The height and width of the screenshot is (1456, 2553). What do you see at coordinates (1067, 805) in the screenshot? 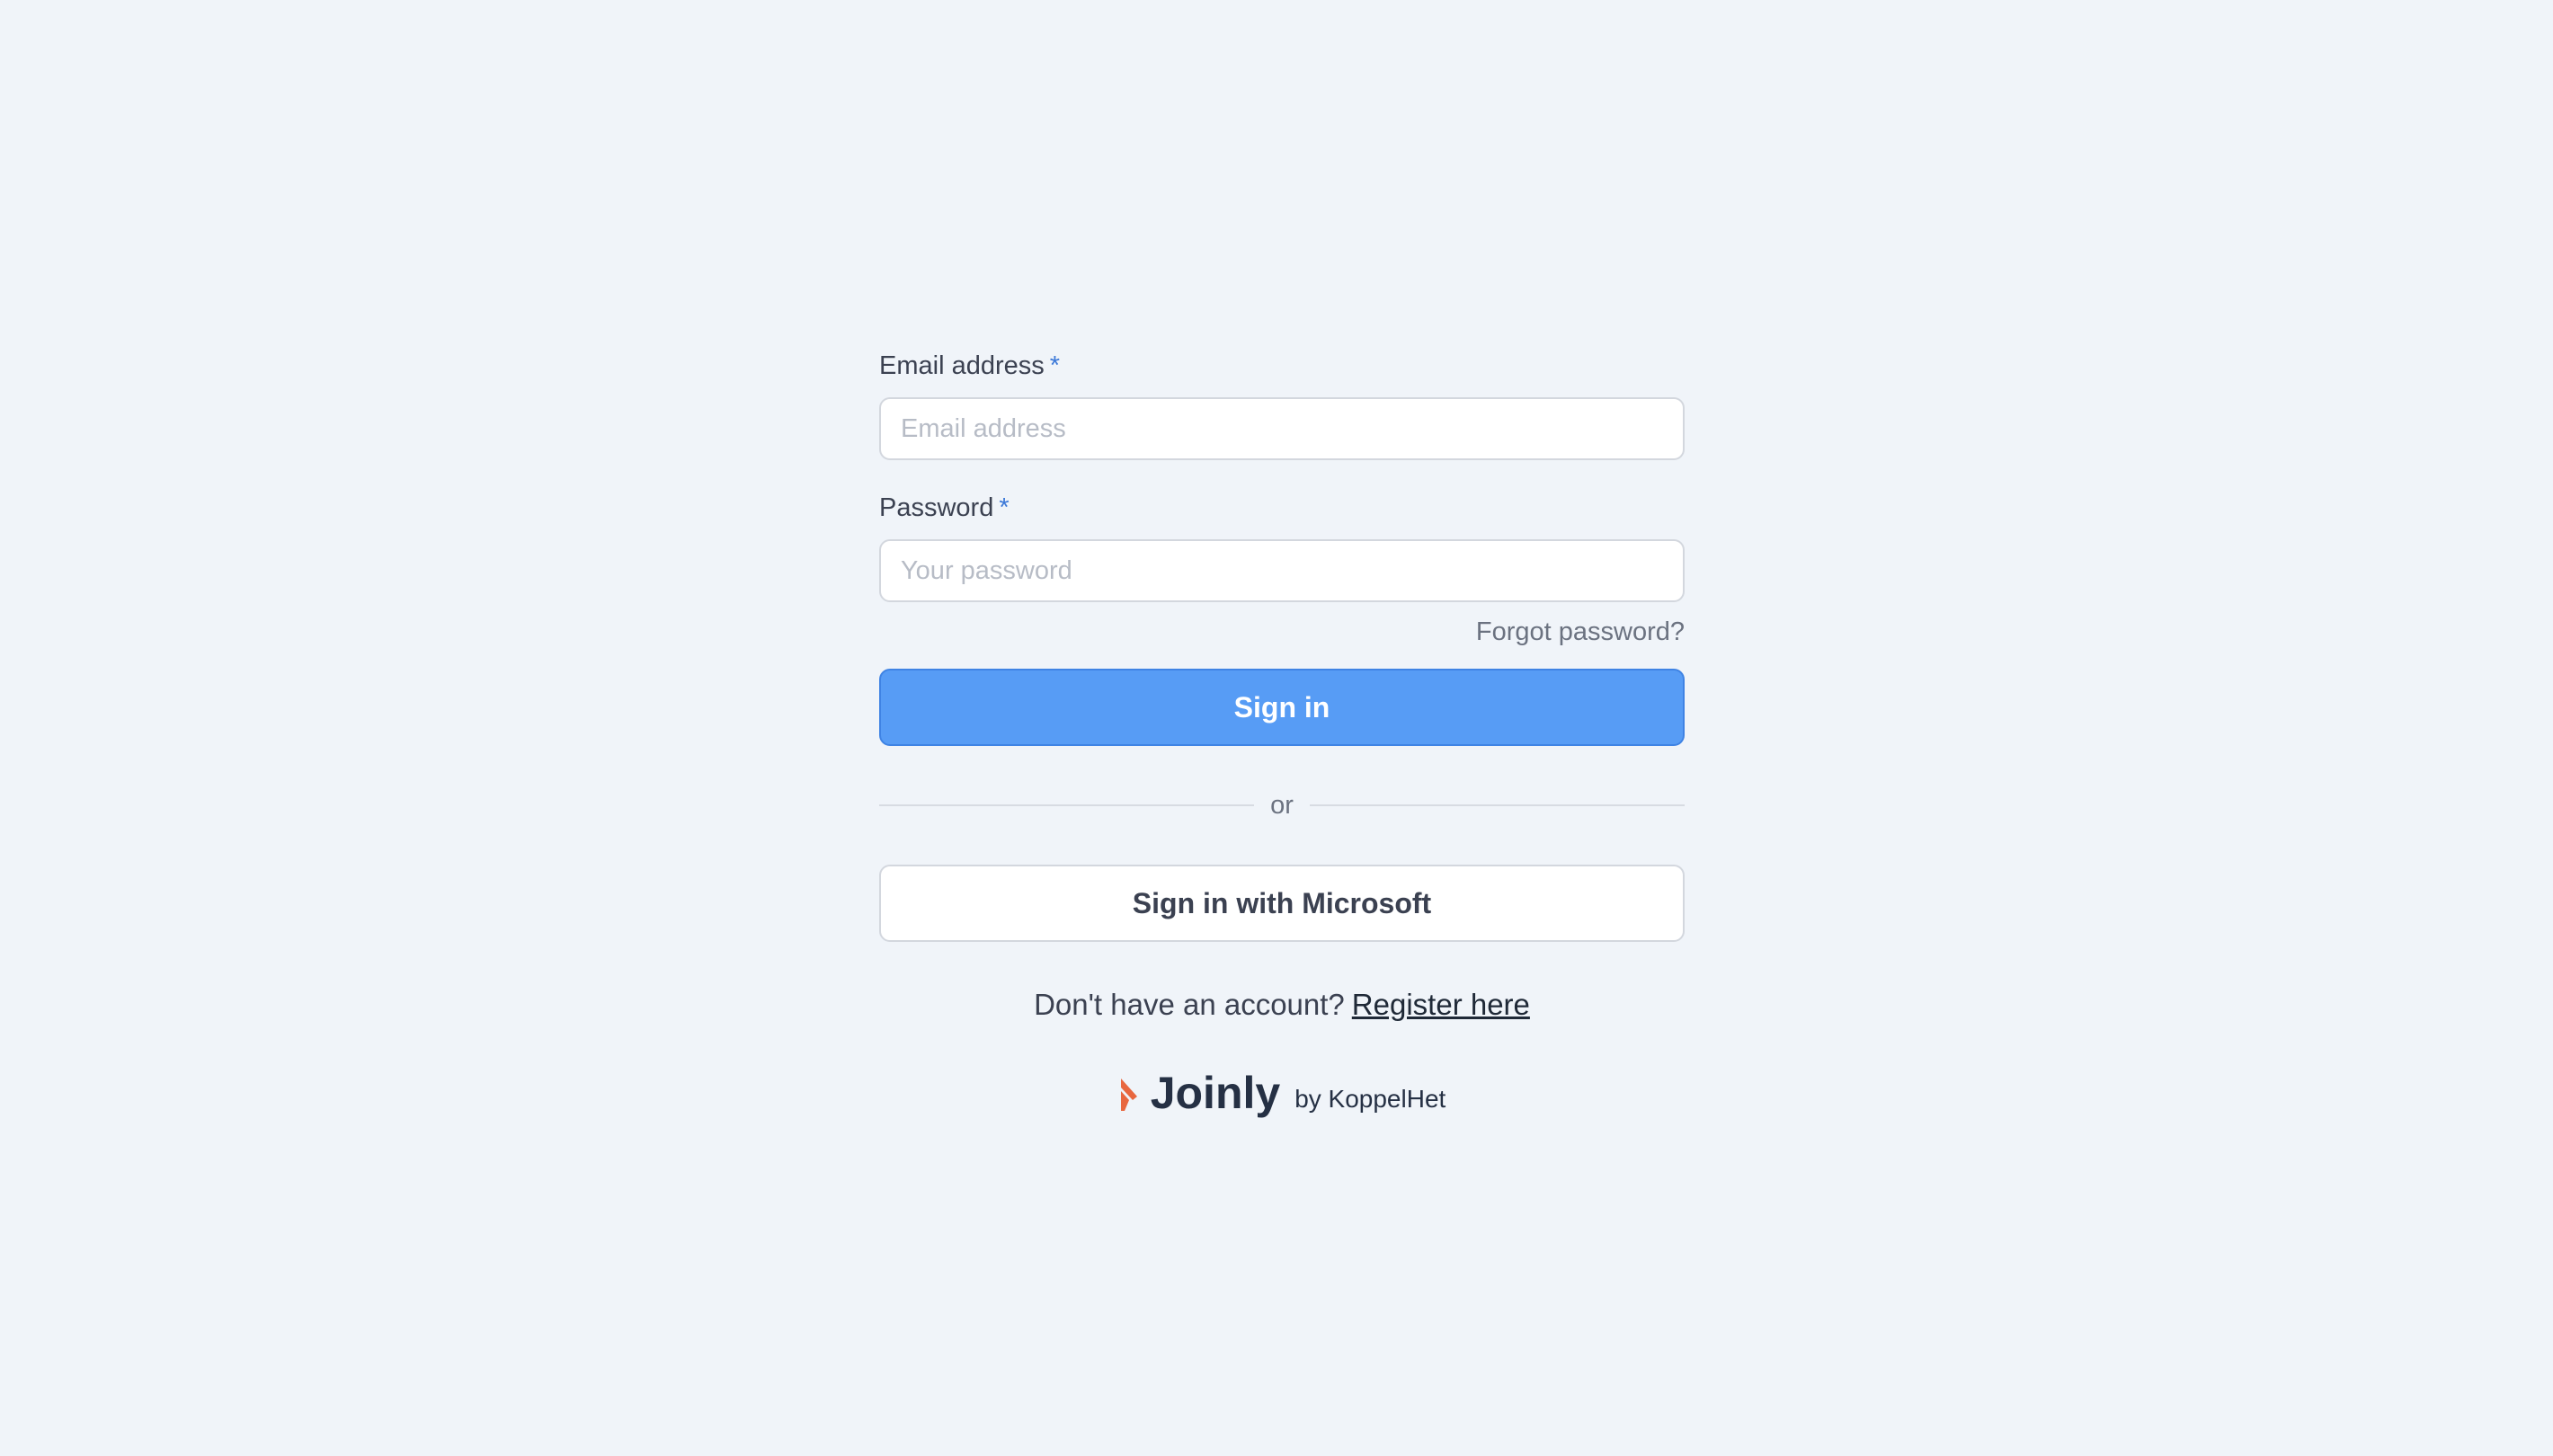
I see `divider-line-left` at bounding box center [1067, 805].